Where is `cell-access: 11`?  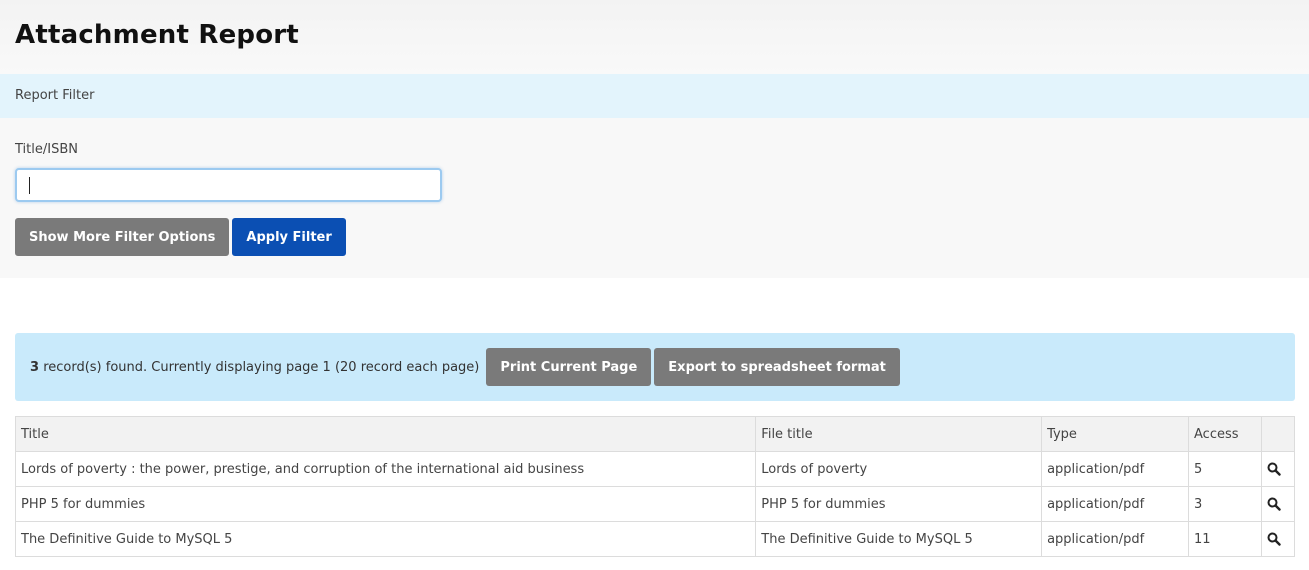 cell-access: 11 is located at coordinates (1225, 539).